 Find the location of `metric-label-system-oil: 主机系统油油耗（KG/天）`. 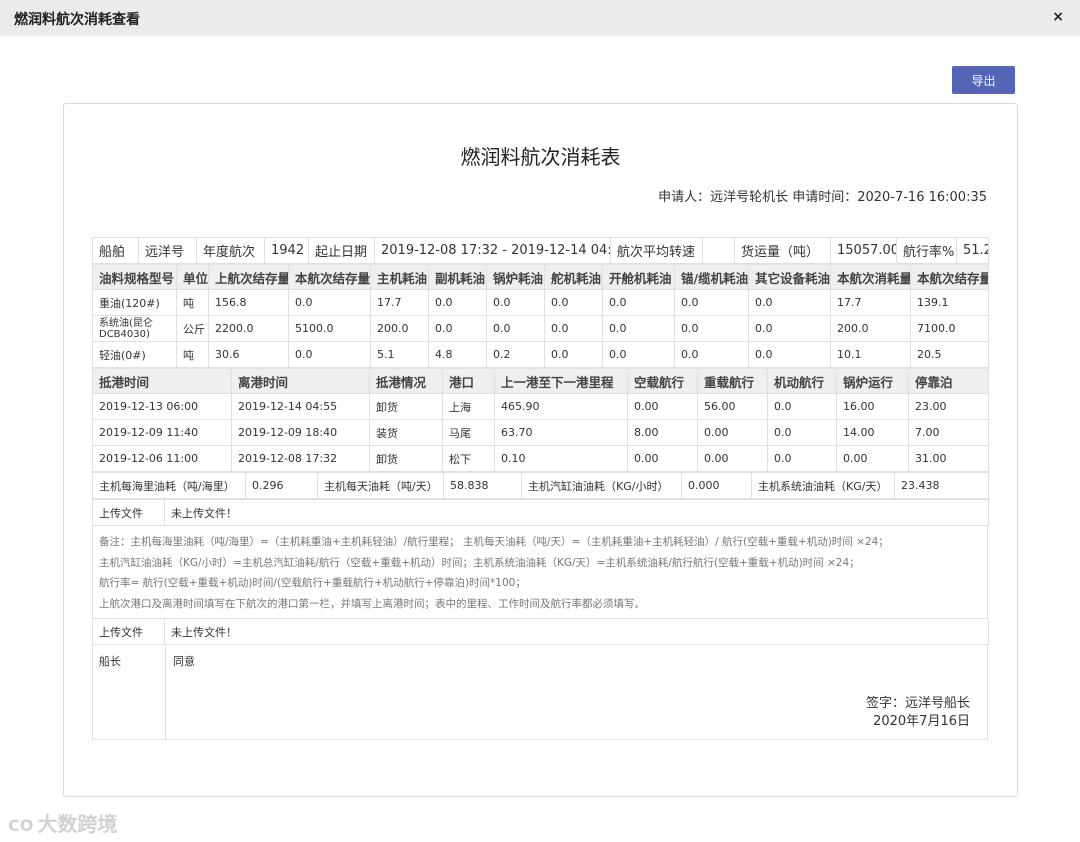

metric-label-system-oil: 主机系统油油耗（KG/天） is located at coordinates (823, 485).